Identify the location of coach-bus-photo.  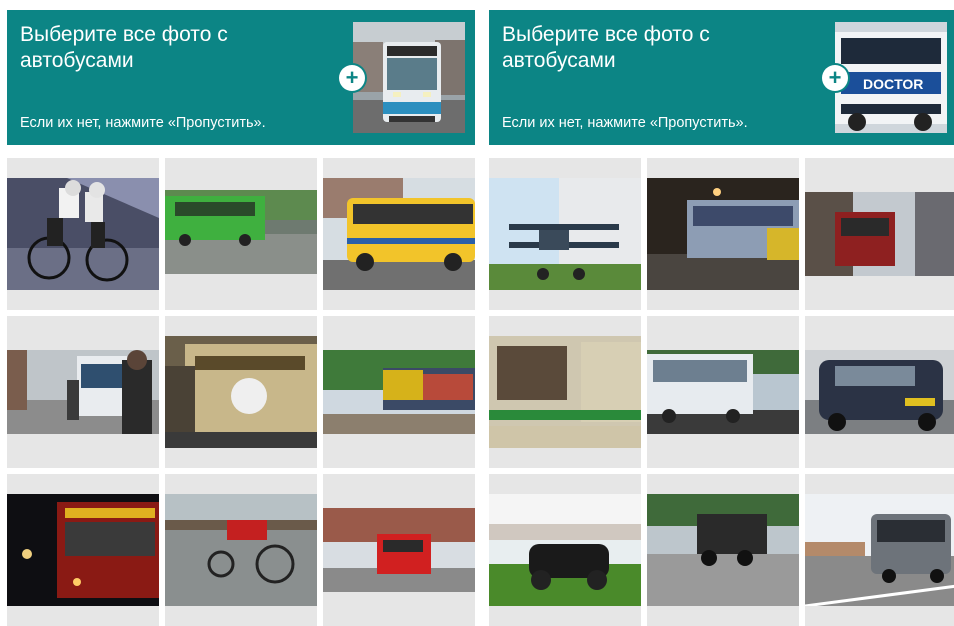
(879, 550).